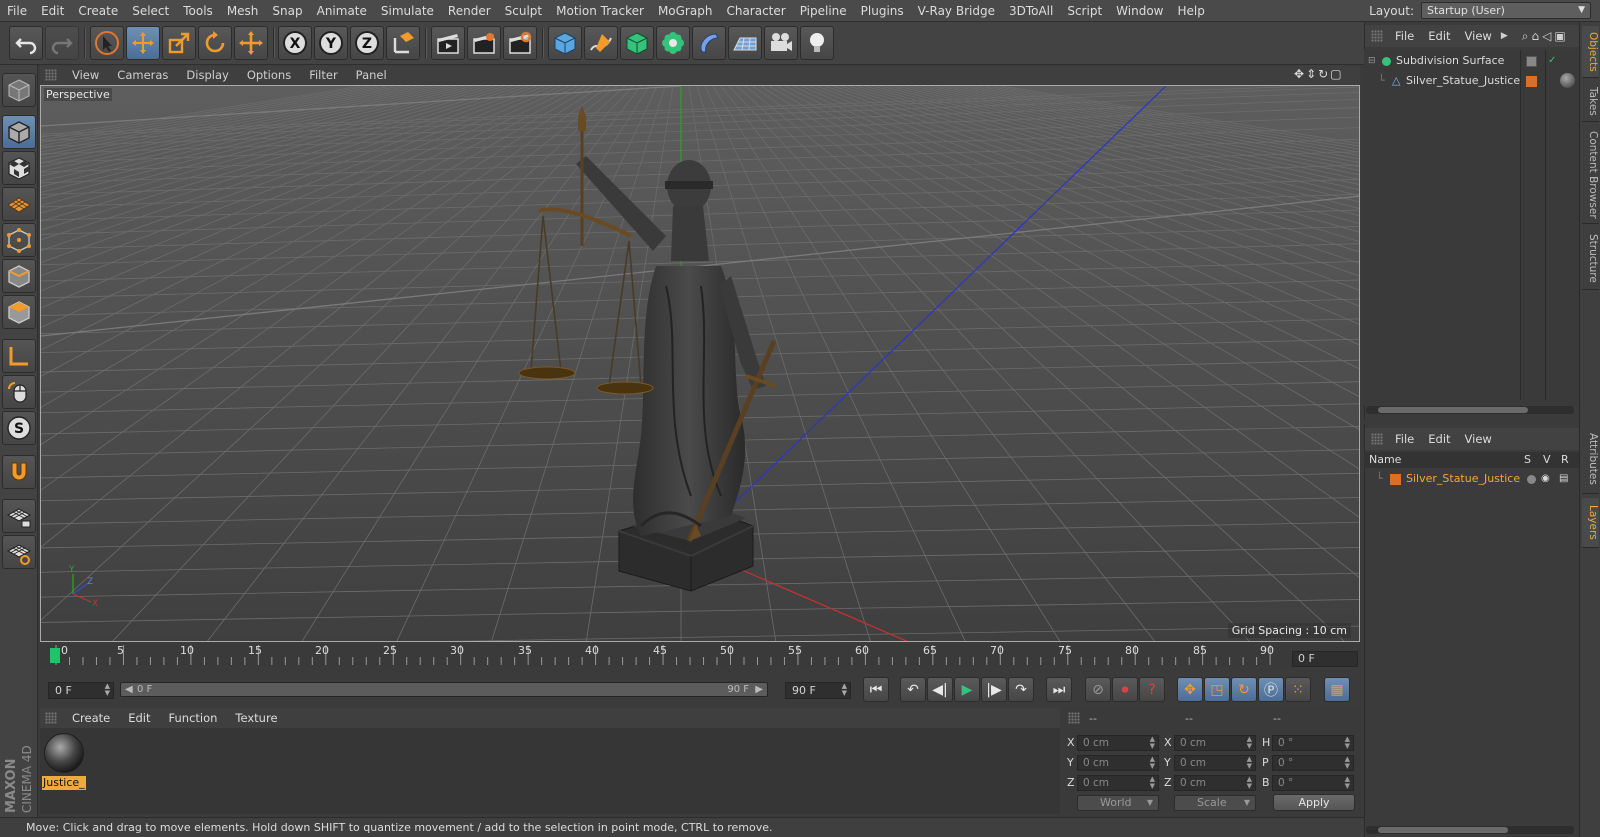 This screenshot has height=837, width=1600. What do you see at coordinates (1478, 36) in the screenshot?
I see `om-menu-view: View` at bounding box center [1478, 36].